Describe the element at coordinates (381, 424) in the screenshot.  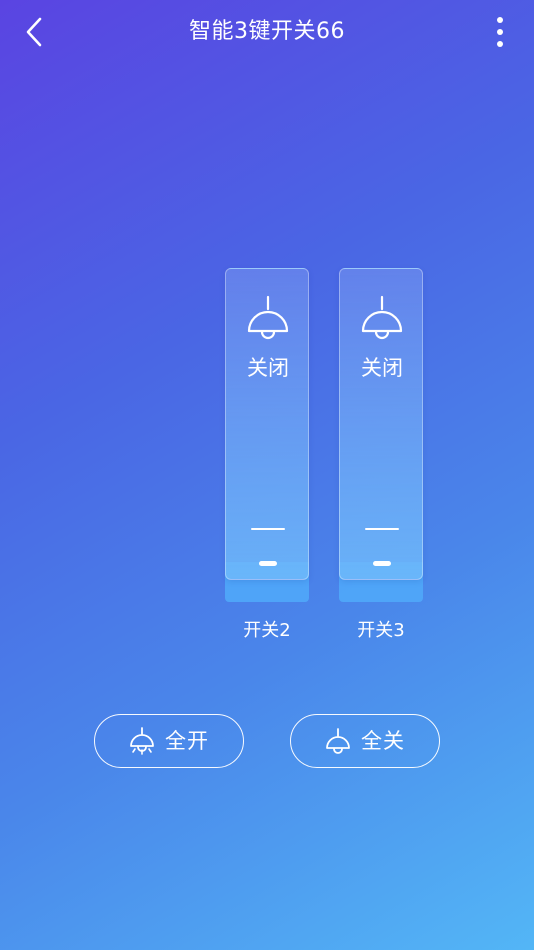
I see `switch-toggle-3: 关闭` at that location.